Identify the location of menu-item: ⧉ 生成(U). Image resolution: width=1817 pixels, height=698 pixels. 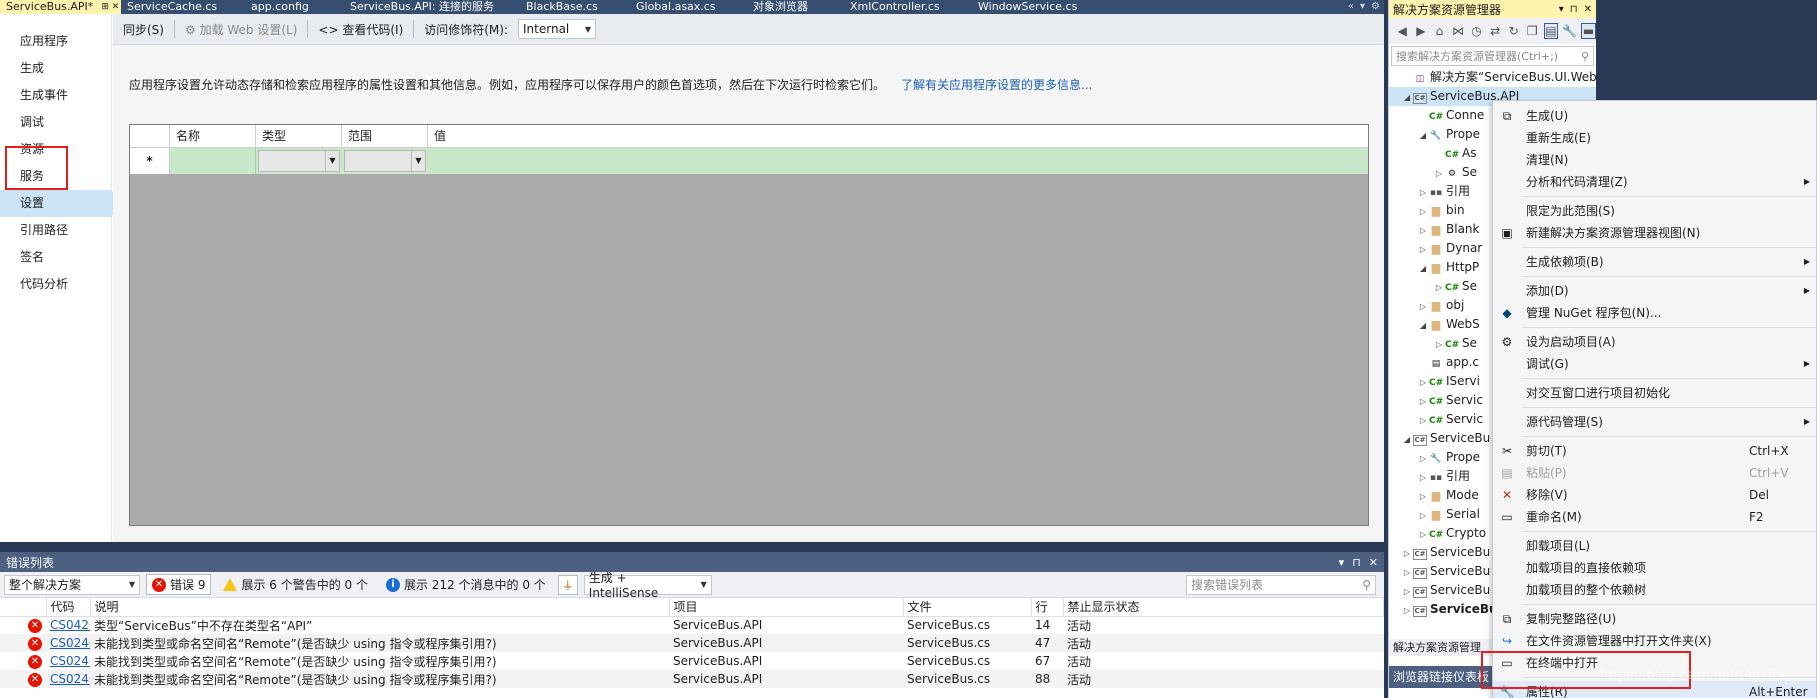
(1654, 116).